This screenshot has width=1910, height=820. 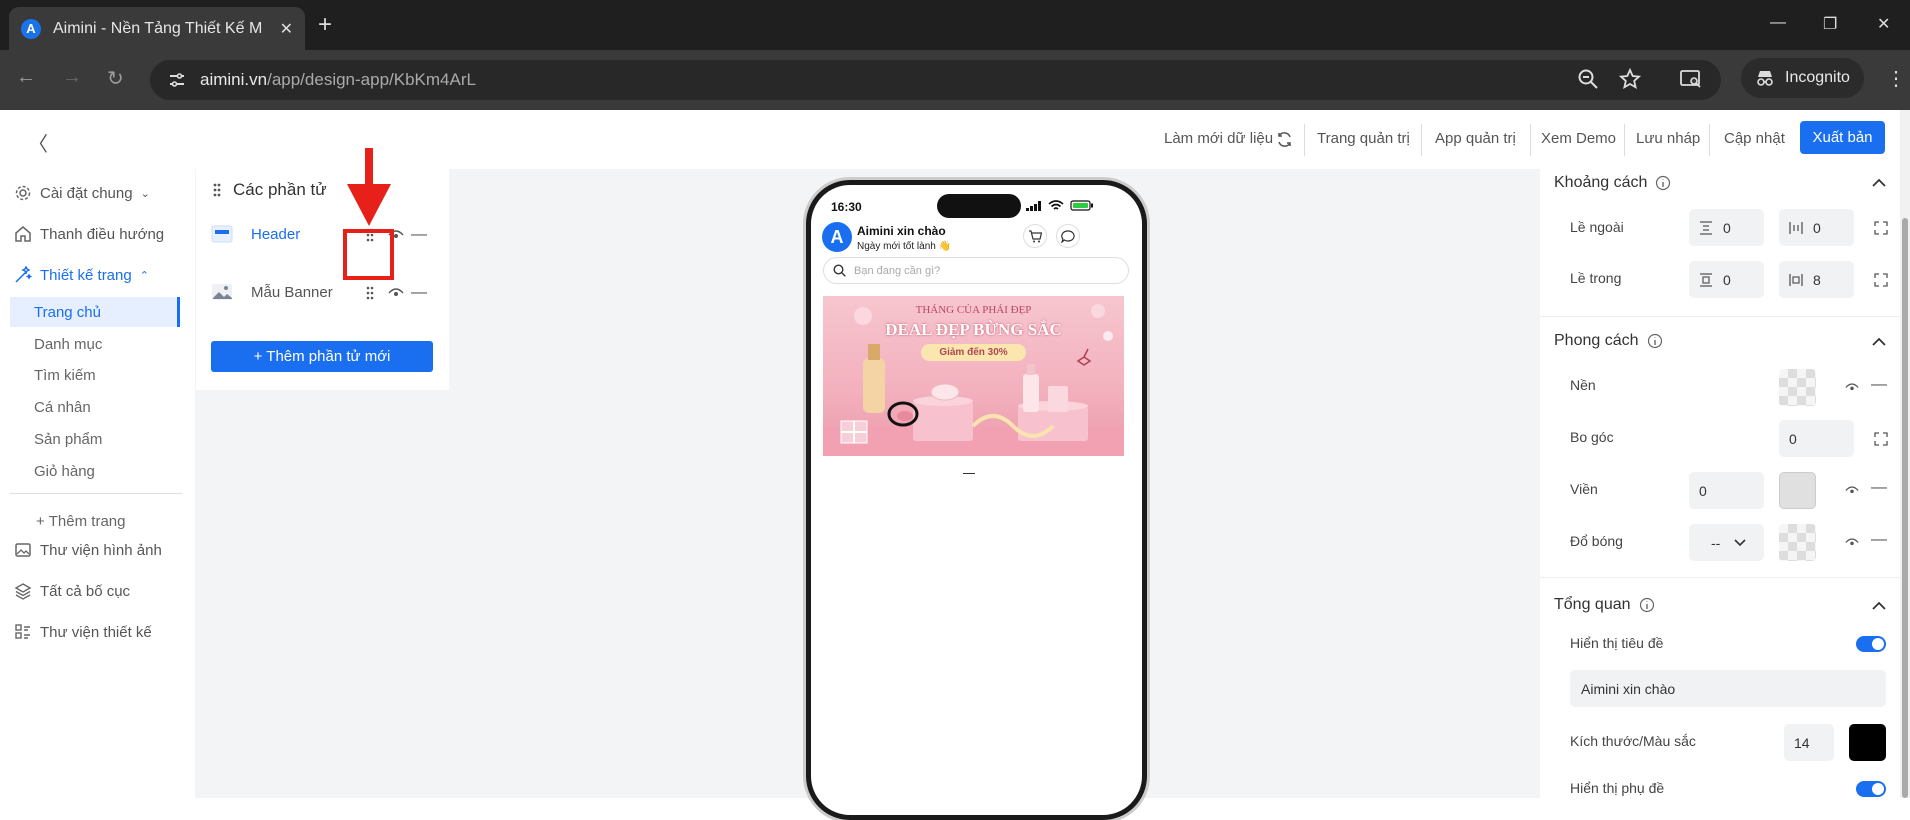 What do you see at coordinates (95, 312) in the screenshot?
I see `page-item-home: Trang chủ` at bounding box center [95, 312].